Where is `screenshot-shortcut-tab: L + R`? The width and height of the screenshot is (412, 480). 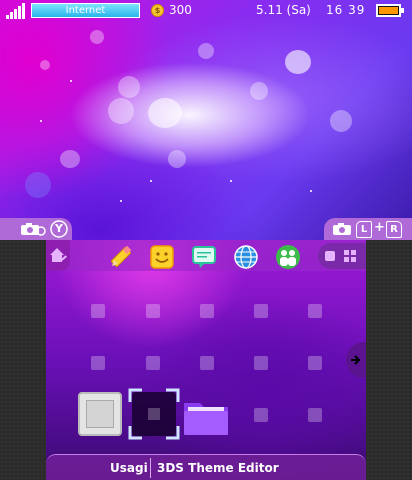 screenshot-shortcut-tab: L + R is located at coordinates (368, 229).